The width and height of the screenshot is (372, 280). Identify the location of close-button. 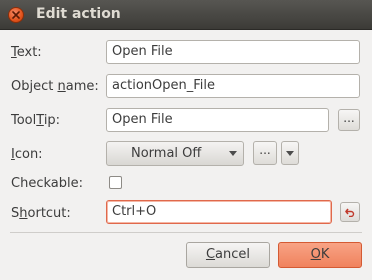
(16, 15).